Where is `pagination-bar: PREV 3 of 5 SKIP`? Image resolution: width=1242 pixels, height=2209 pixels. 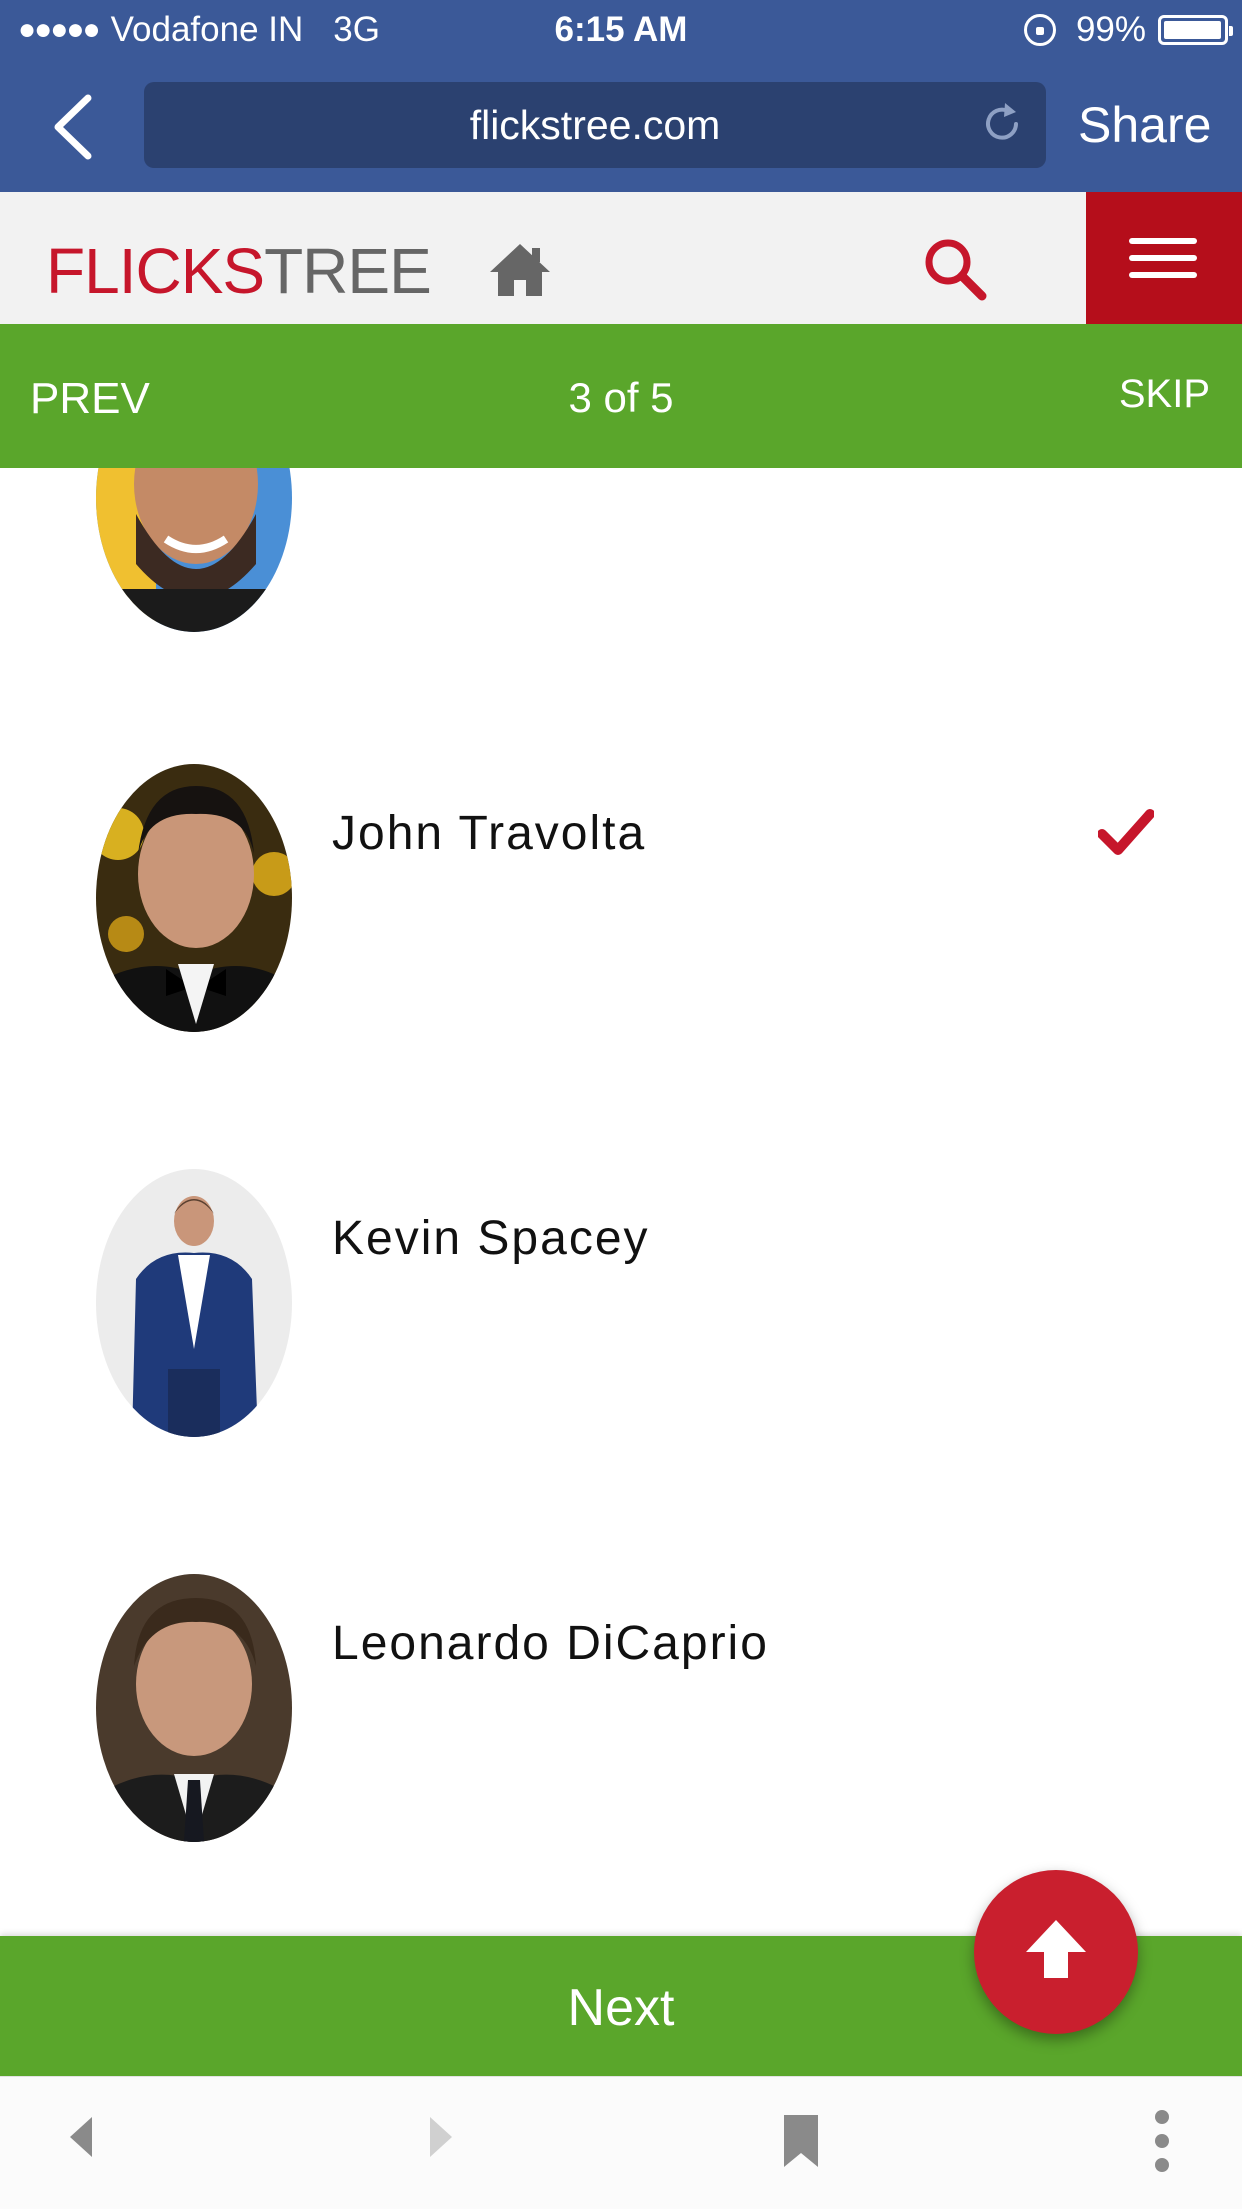
pagination-bar: PREV 3 of 5 SKIP is located at coordinates (621, 396).